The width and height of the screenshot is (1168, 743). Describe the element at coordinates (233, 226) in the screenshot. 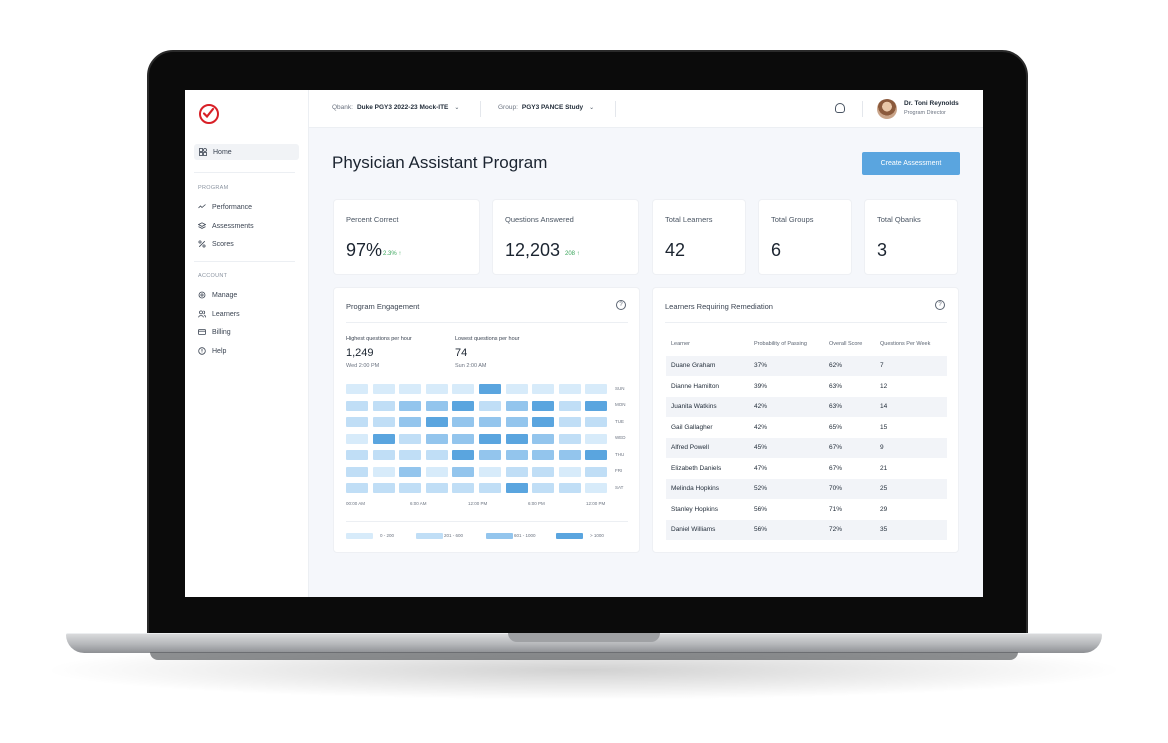

I see `sidebar-item-label: Assessments` at that location.